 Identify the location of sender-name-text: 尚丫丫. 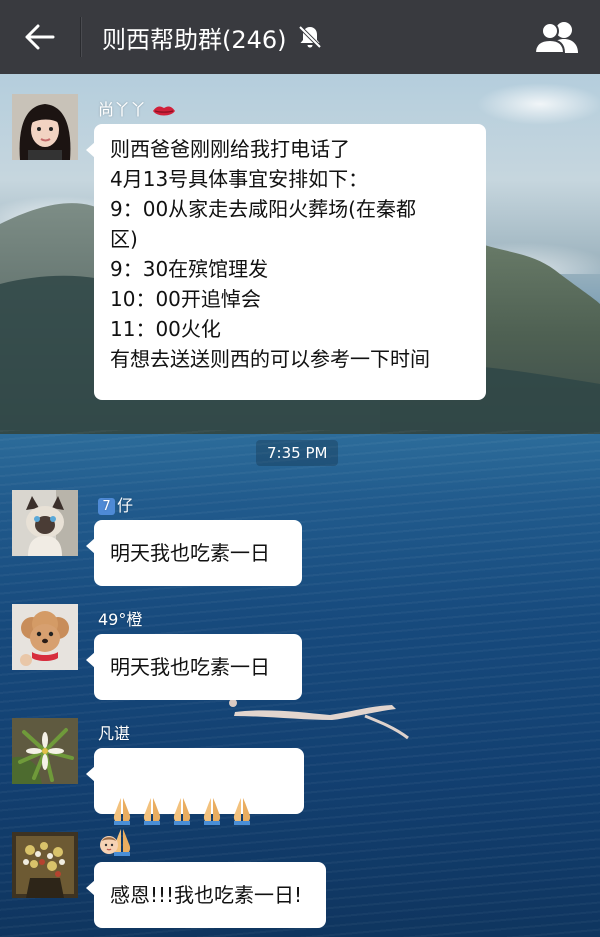
(122, 109).